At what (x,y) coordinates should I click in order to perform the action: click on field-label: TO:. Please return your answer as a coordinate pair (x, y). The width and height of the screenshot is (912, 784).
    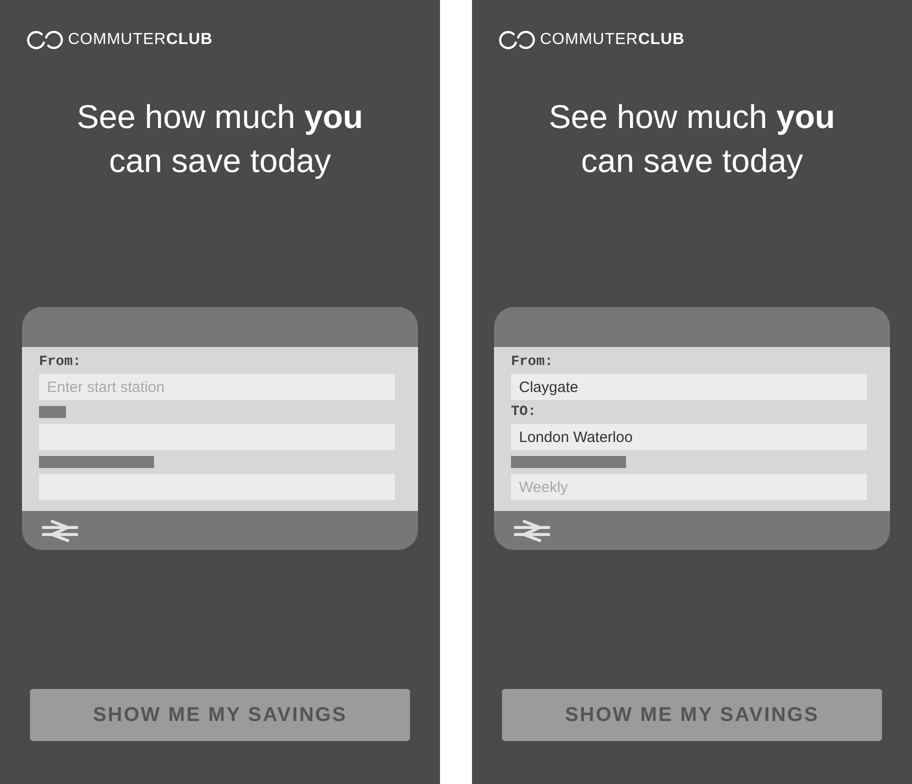
    Looking at the image, I should click on (523, 412).